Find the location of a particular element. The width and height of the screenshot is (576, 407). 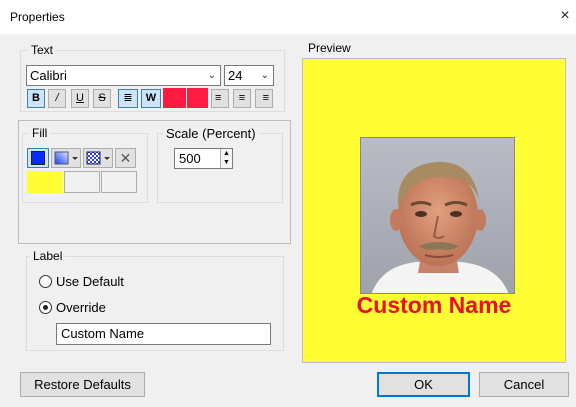

restore-defaults-button: Restore Defaults is located at coordinates (82, 384).